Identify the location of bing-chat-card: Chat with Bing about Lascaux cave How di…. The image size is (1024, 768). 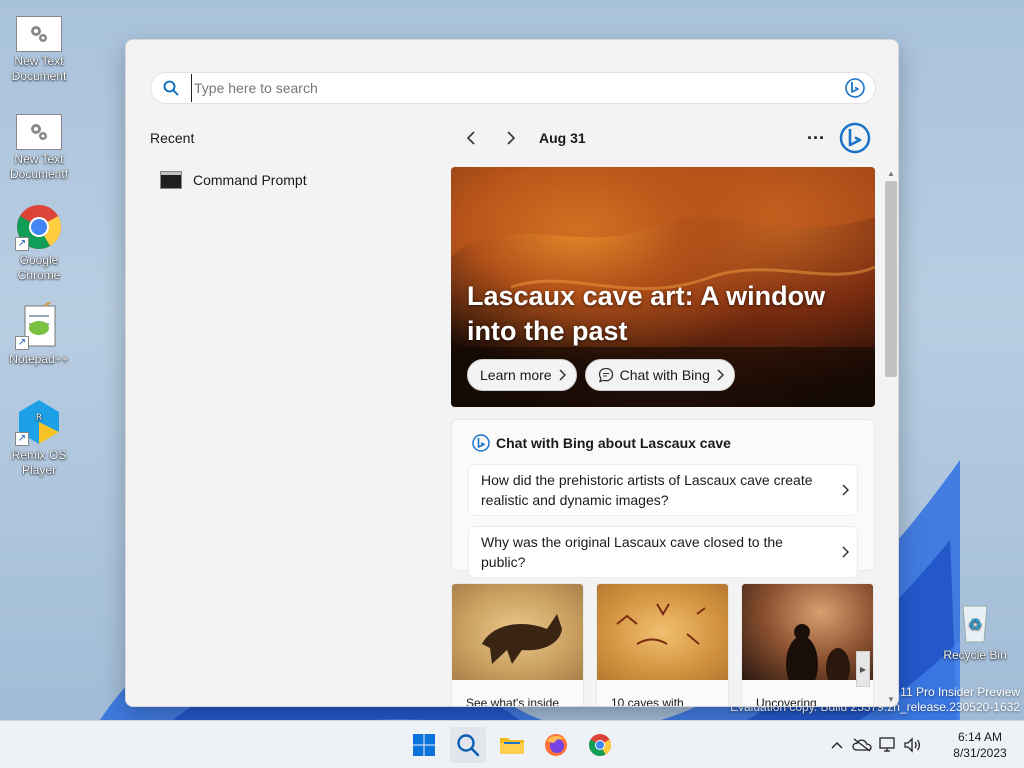
(663, 498).